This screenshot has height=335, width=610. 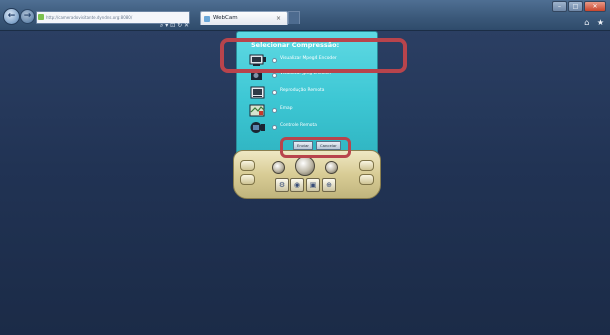 I want to click on radio-remote-control, so click(x=274, y=127).